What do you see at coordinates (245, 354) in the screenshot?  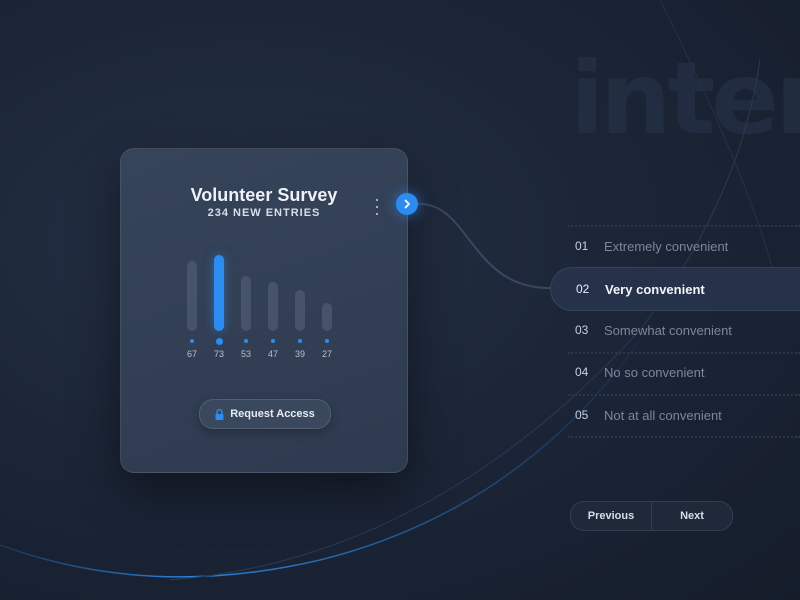 I see `chart-value-label: 53` at bounding box center [245, 354].